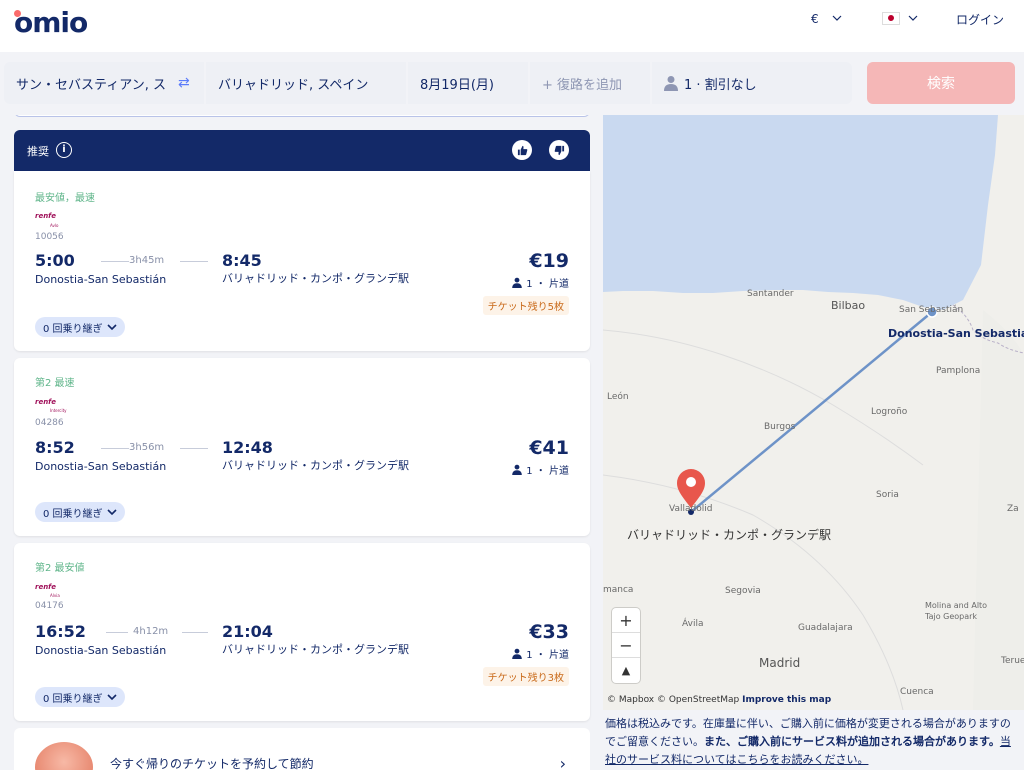 The image size is (1024, 770). What do you see at coordinates (956, 333) in the screenshot?
I see `origin-label: Donostia-San Sebastián` at bounding box center [956, 333].